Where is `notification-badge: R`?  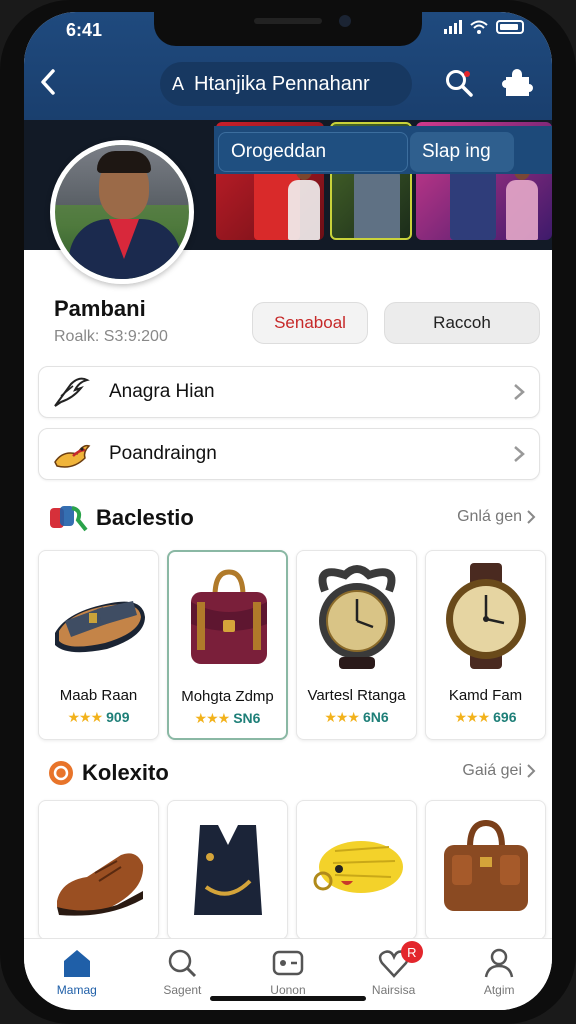
notification-badge: R is located at coordinates (411, 952).